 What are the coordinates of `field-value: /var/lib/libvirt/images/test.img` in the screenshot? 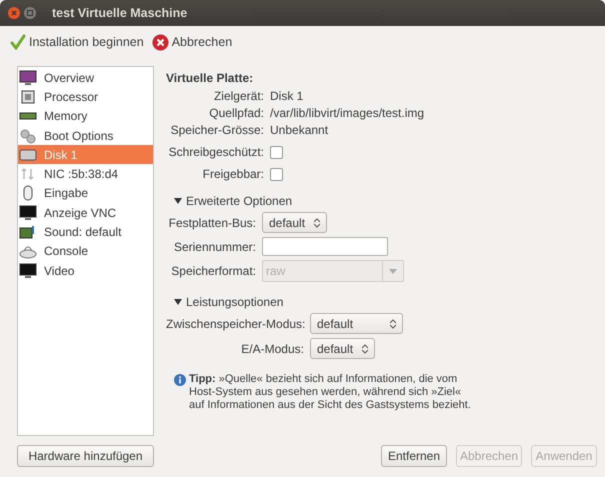 It's located at (348, 113).